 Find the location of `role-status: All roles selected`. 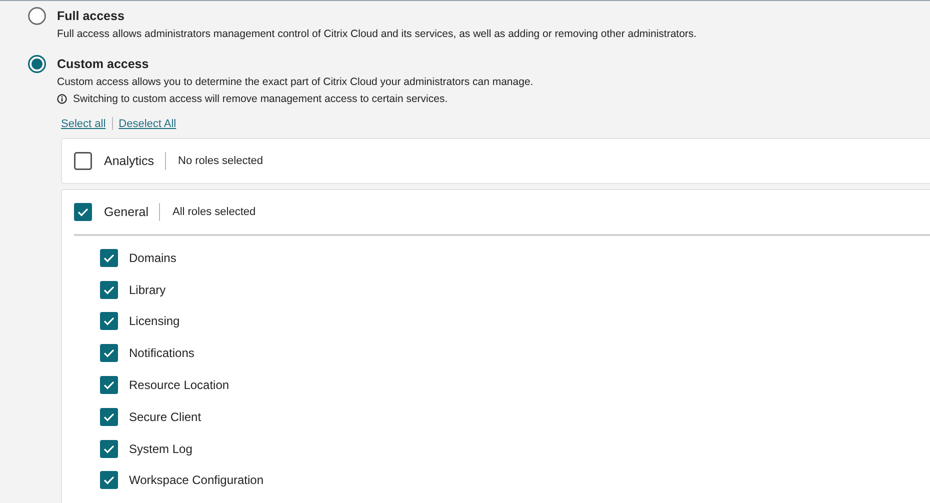

role-status: All roles selected is located at coordinates (214, 212).